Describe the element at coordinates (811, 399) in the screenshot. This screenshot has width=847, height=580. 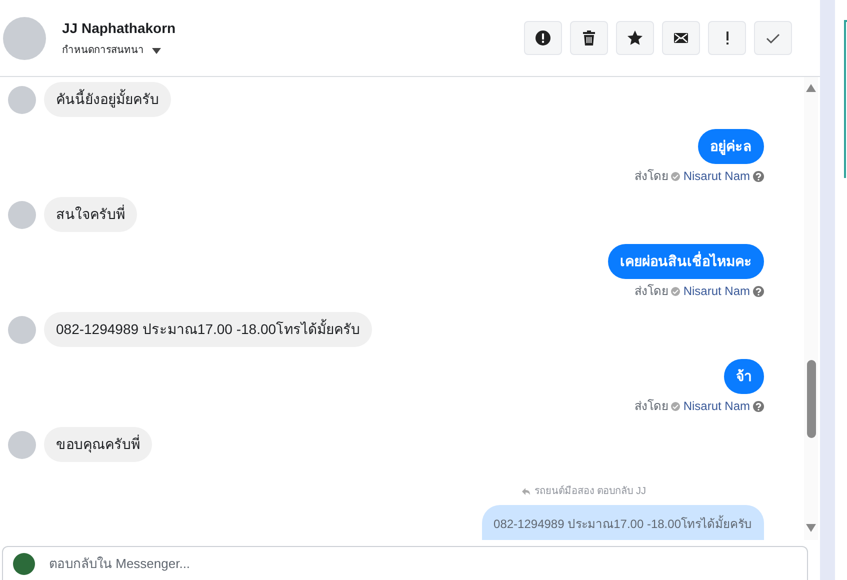
I see `scrollbar-thumb` at that location.